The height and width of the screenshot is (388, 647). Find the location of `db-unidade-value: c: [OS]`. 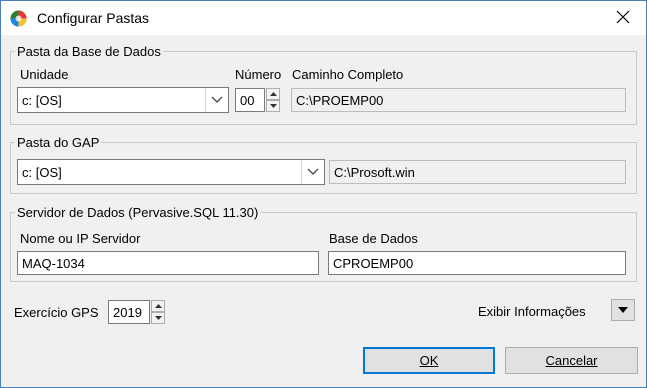

db-unidade-value: c: [OS] is located at coordinates (42, 100).